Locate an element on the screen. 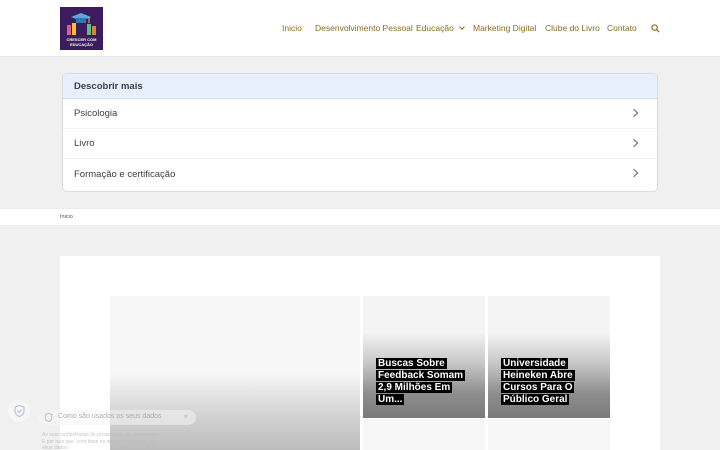 The image size is (720, 450). site-logo: CRESCER COM EDUCAÇÃO is located at coordinates (81, 28).